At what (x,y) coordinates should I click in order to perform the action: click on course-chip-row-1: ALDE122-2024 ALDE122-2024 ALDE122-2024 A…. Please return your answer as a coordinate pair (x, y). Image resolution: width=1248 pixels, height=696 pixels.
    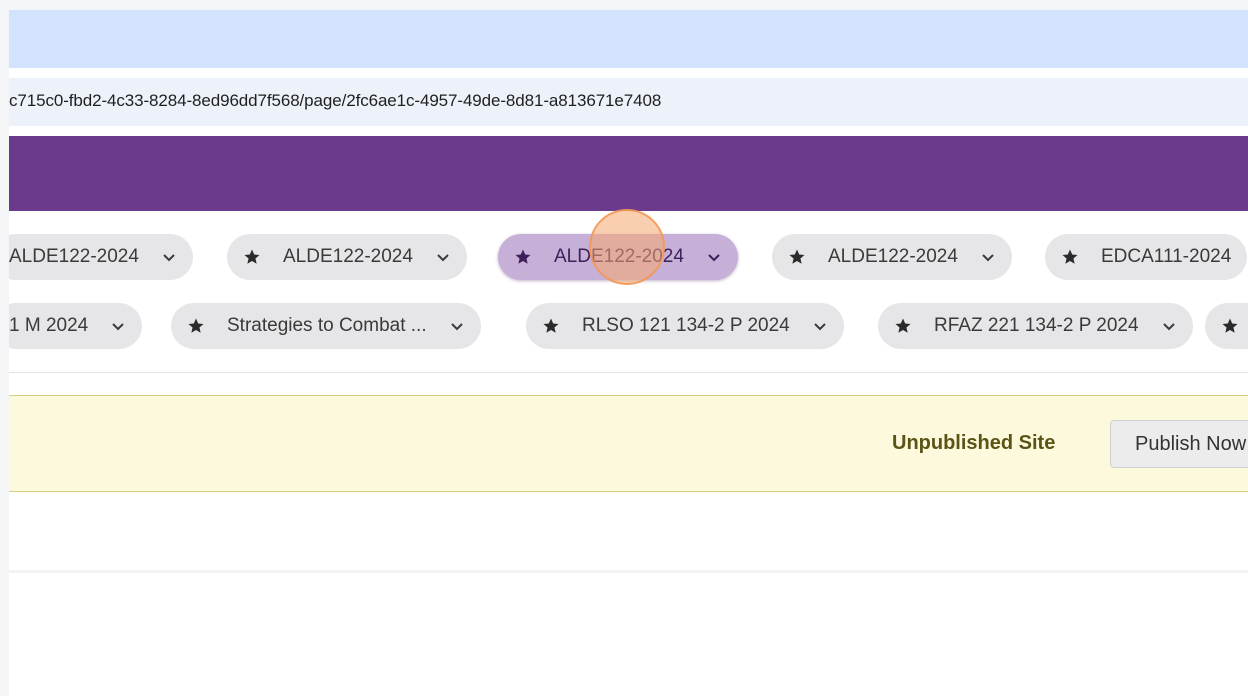
    Looking at the image, I should click on (628, 257).